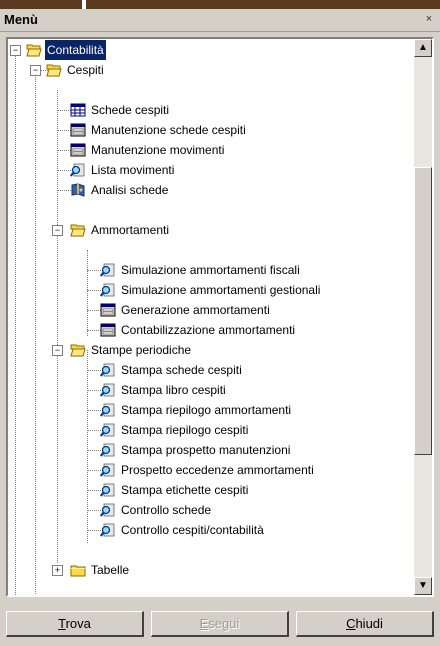 This screenshot has width=440, height=646. I want to click on tree-item-stampa-prospetto-manutenzioni: Stampa prospetto manutenzioni, so click(196, 450).